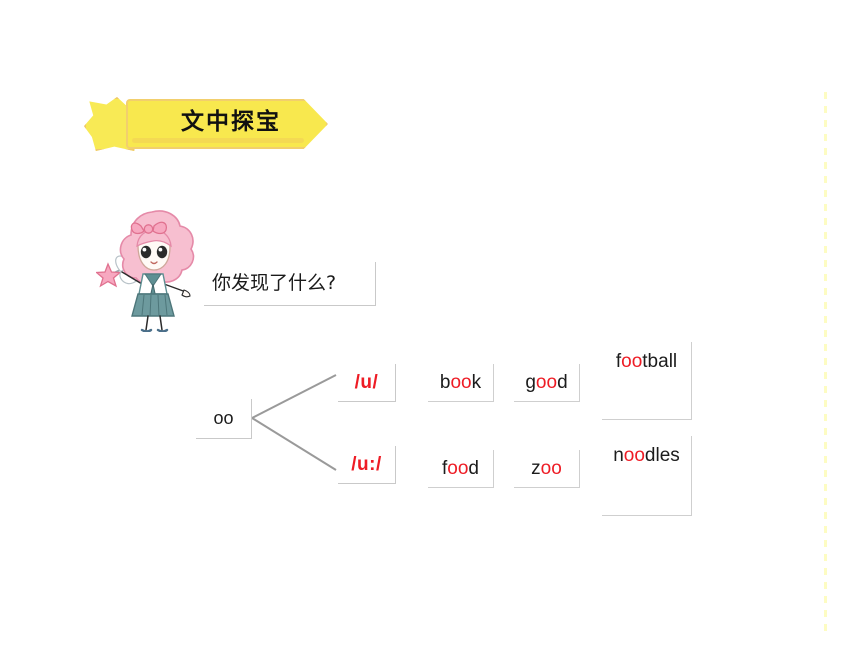 This screenshot has width=860, height=645. Describe the element at coordinates (647, 476) in the screenshot. I see `word-card-noodles: noodles` at that location.